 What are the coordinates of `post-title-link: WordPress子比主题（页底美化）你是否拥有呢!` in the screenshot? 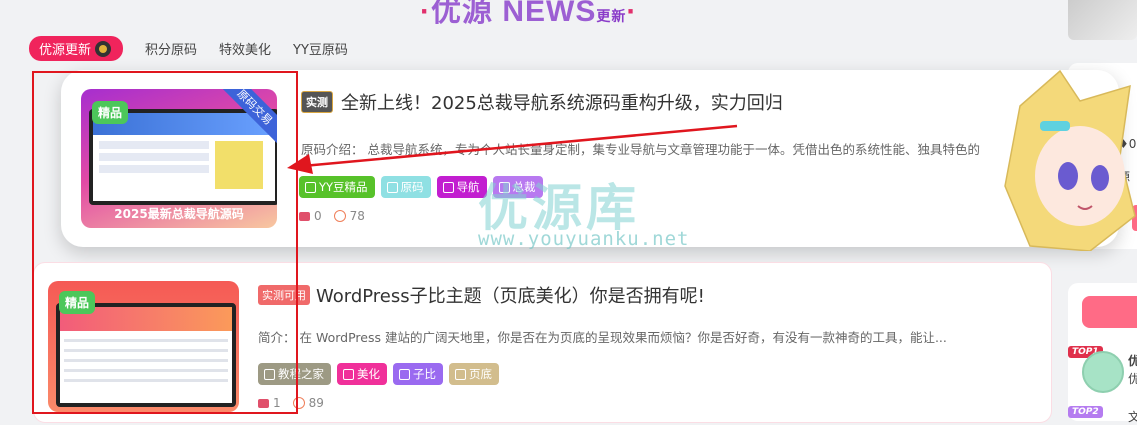 It's located at (510, 295).